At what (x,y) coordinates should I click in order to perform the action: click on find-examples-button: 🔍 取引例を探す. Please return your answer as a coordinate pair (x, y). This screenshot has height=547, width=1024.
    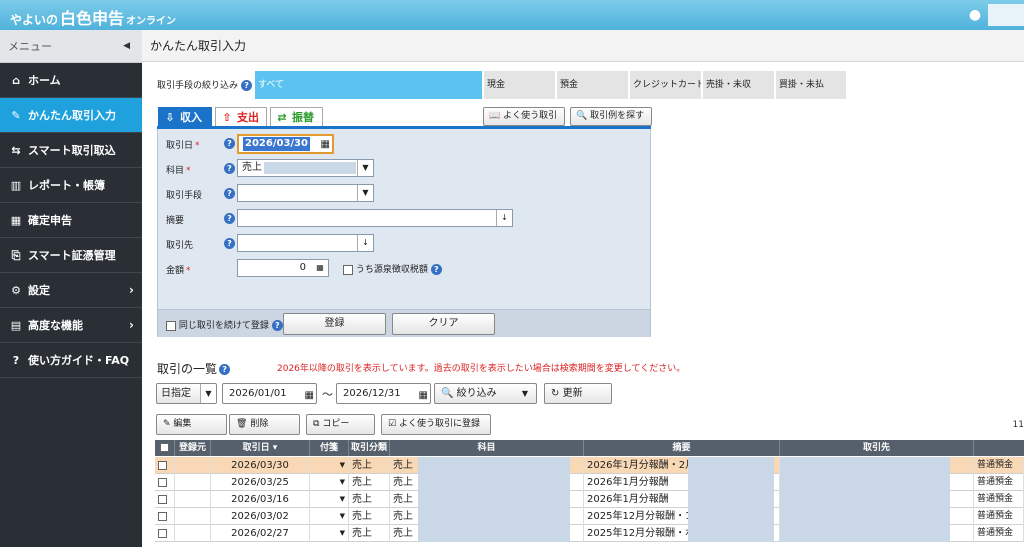
    Looking at the image, I should click on (611, 116).